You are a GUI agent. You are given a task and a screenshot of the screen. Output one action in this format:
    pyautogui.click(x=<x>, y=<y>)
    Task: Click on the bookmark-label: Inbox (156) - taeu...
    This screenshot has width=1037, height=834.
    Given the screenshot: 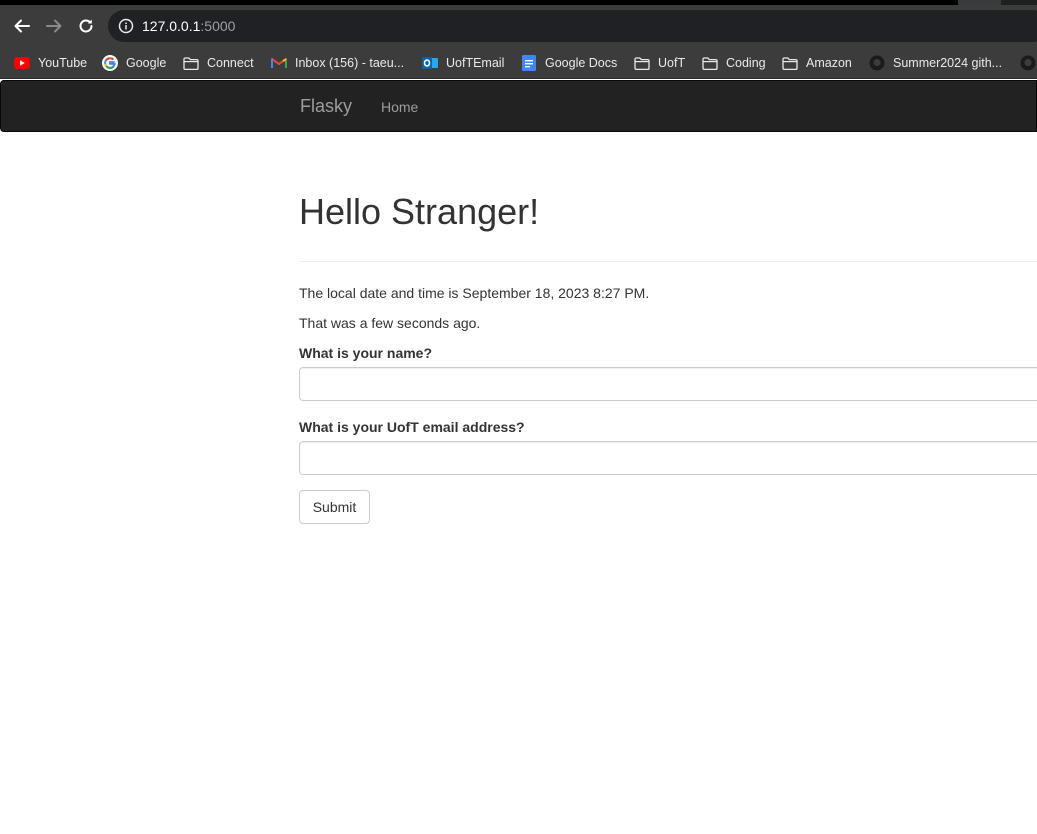 What is the action you would take?
    pyautogui.click(x=350, y=63)
    